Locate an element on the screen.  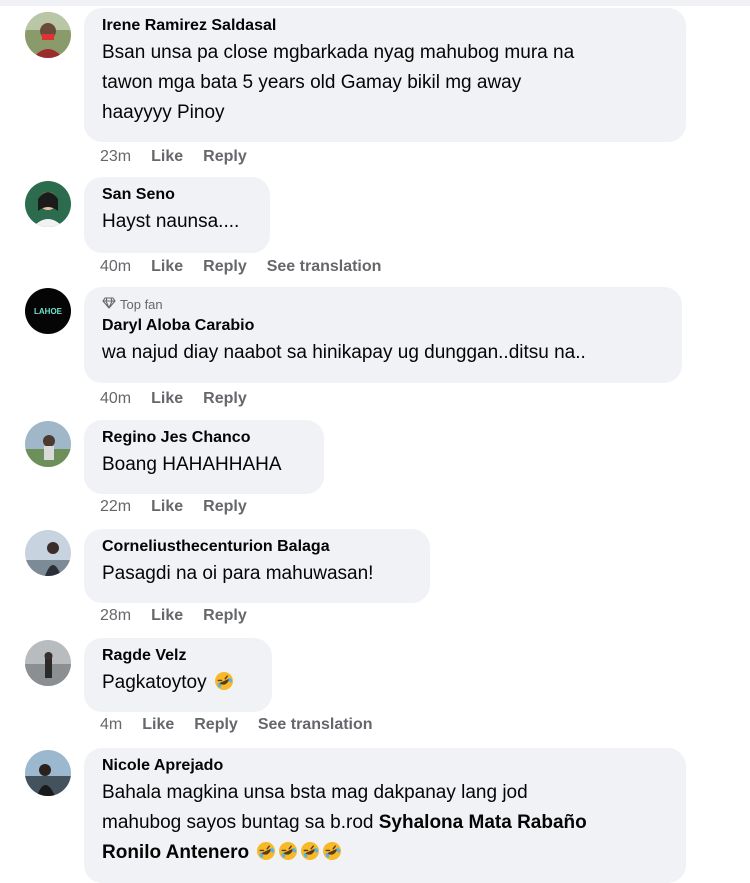
diamond-icon is located at coordinates (109, 305).